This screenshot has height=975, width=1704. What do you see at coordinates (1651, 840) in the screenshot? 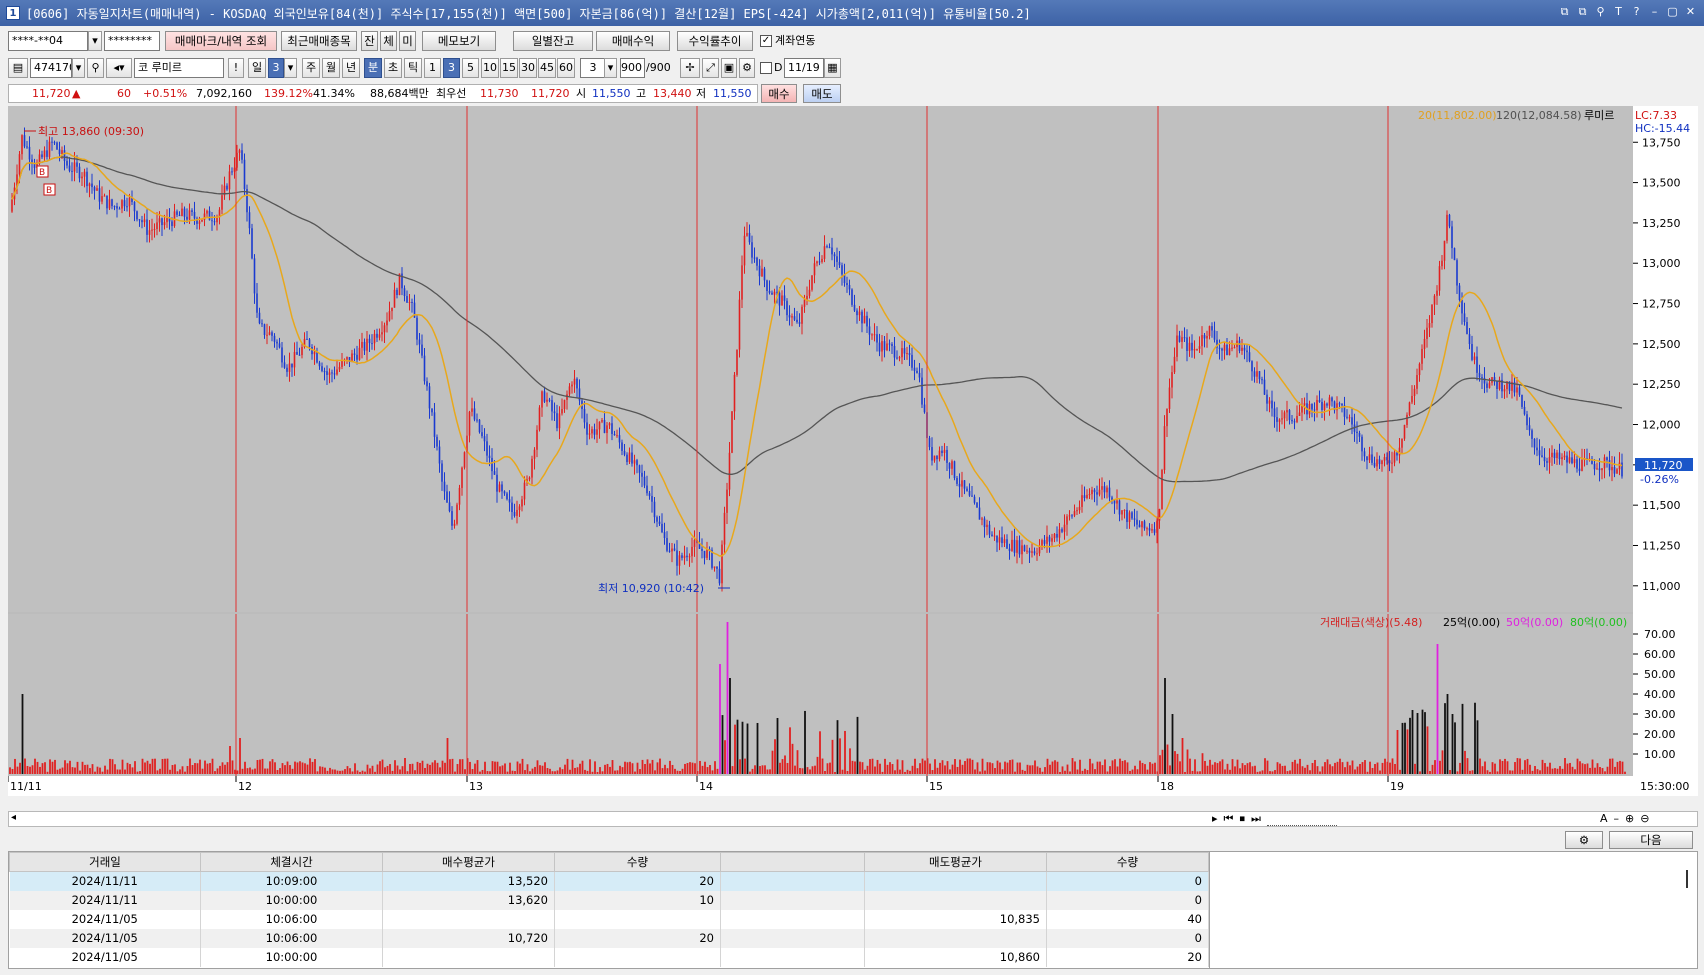
I see `next-button: 다음` at bounding box center [1651, 840].